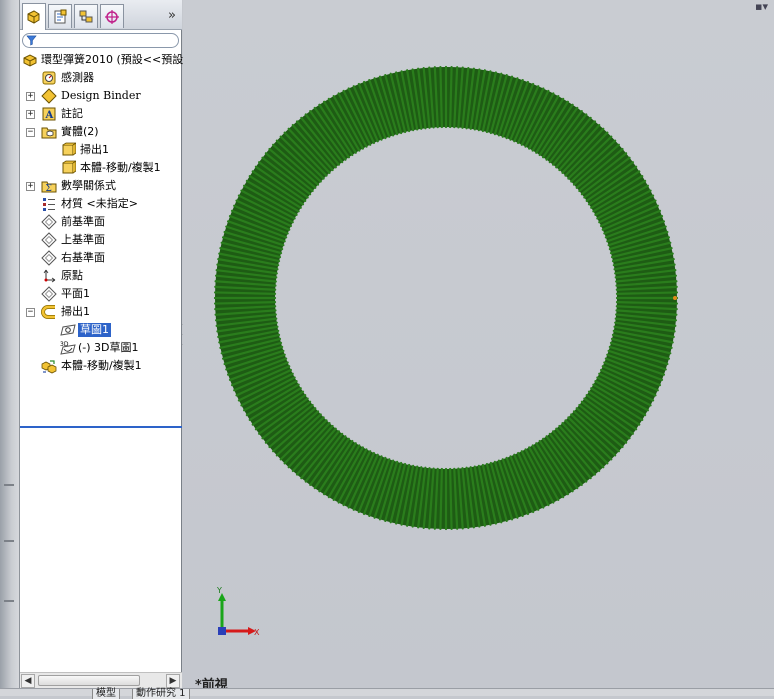 This screenshot has height=699, width=774. I want to click on configuration-manager-icon, so click(86, 16).